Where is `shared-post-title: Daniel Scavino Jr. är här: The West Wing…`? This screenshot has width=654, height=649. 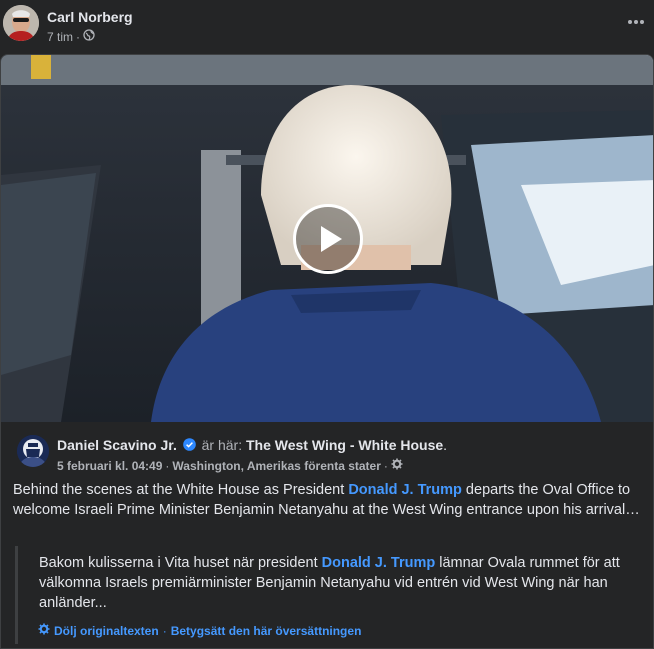
shared-post-title: Daniel Scavino Jr. är här: The West Wing… is located at coordinates (252, 445).